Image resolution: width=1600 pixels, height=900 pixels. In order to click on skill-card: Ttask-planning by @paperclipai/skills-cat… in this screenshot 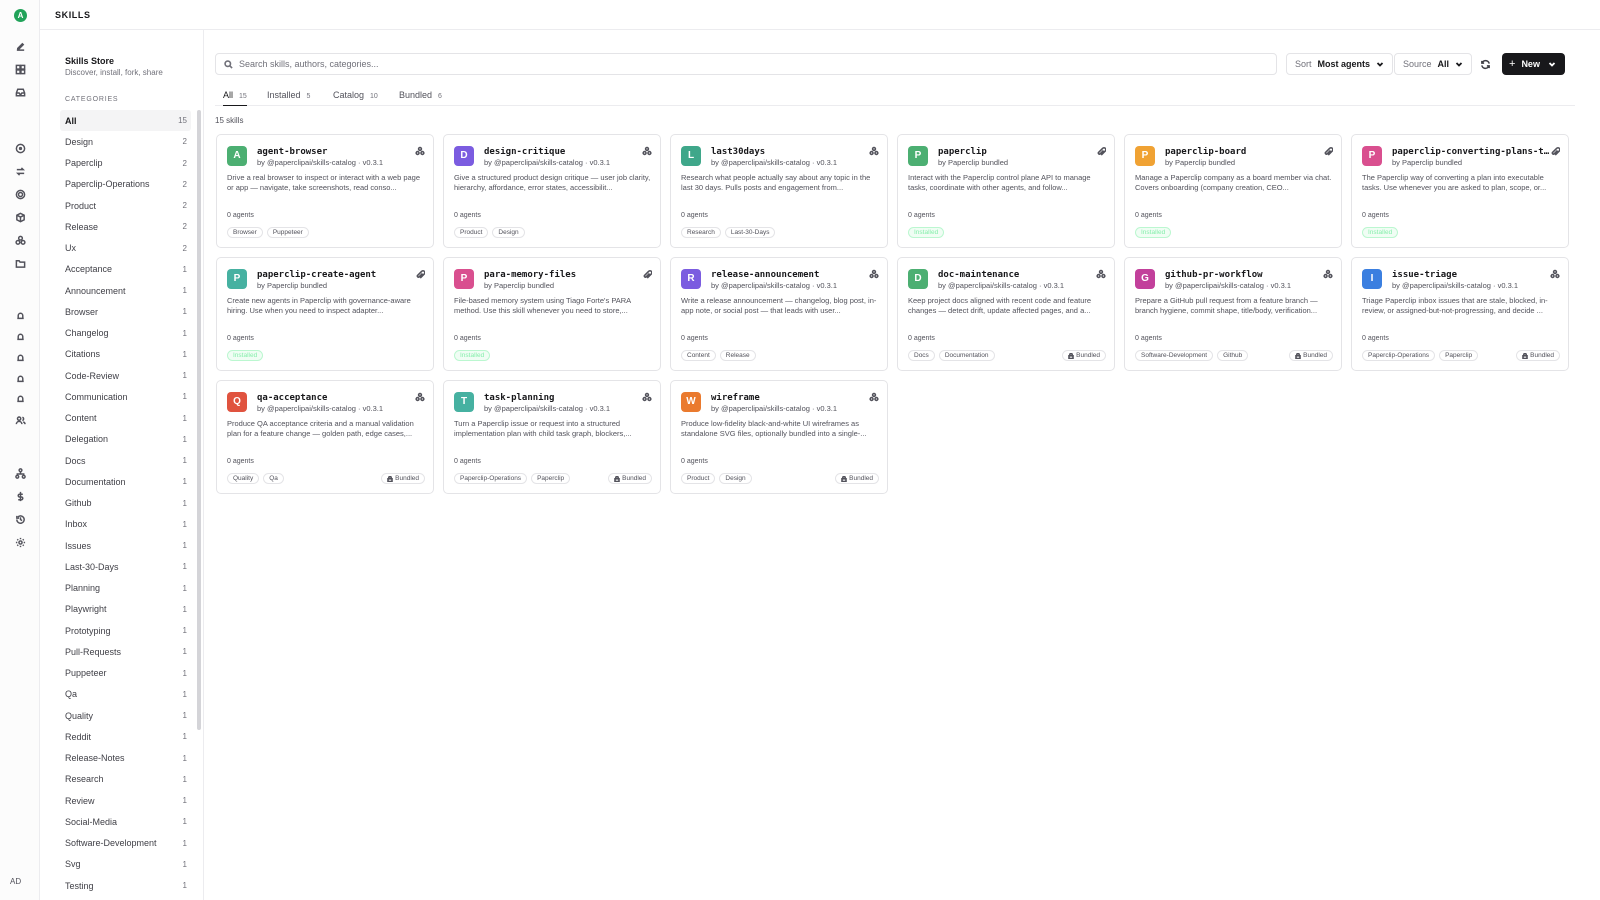, I will do `click(552, 437)`.